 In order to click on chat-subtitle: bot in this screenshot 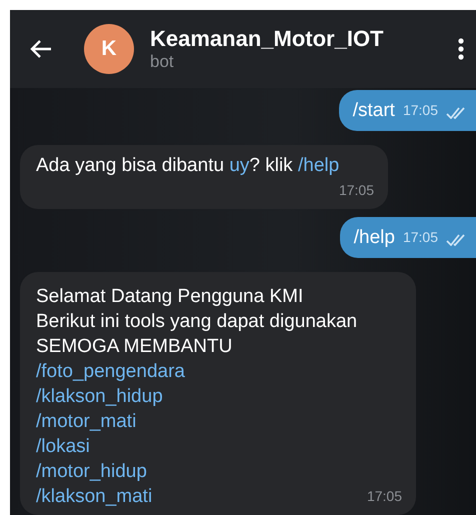, I will do `click(162, 62)`.